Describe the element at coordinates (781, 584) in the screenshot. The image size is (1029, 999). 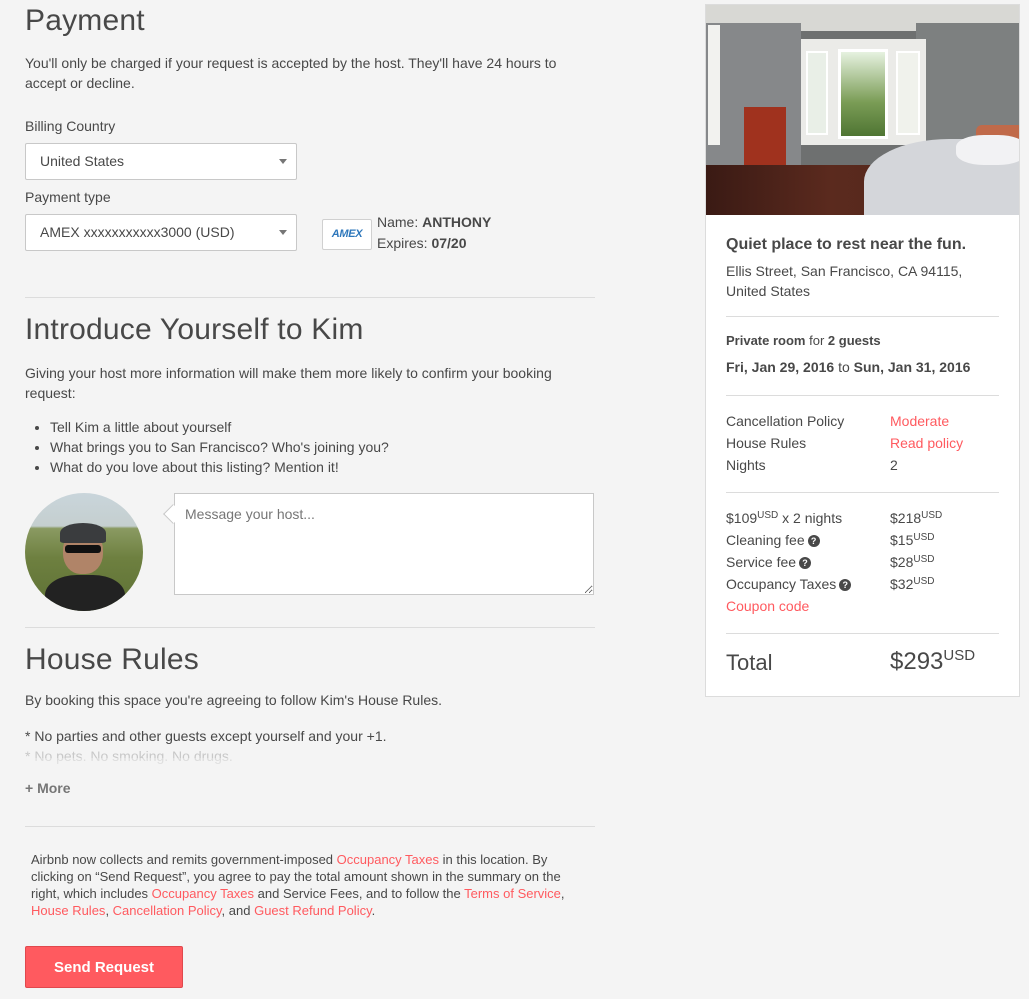
I see `occupancy-taxes-label: Occupancy Taxes` at that location.